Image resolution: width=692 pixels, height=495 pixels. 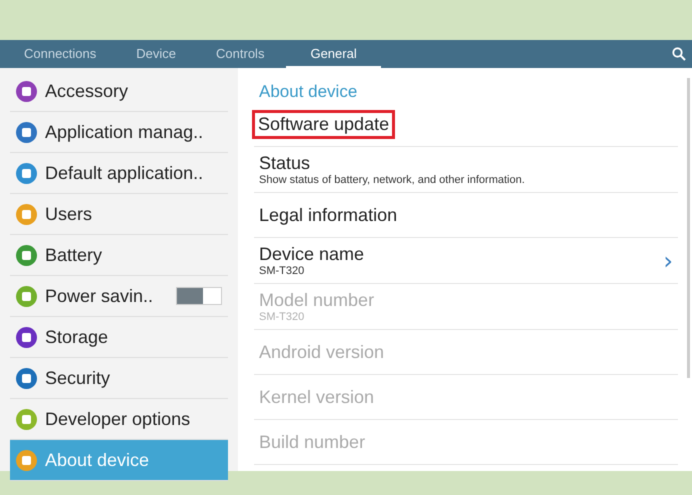 I want to click on setting-subtitle: Show status of battery, network, and other information., so click(x=392, y=180).